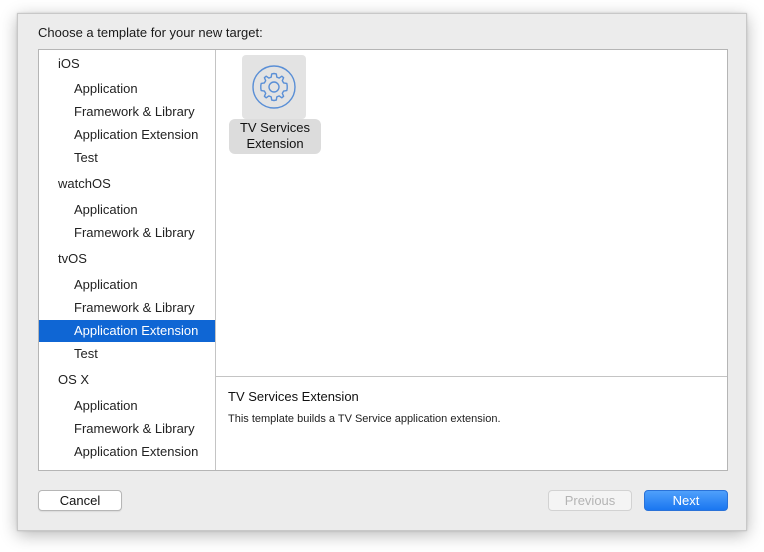 This screenshot has height=552, width=764. I want to click on sidebar-item-watchos-application: Application, so click(127, 210).